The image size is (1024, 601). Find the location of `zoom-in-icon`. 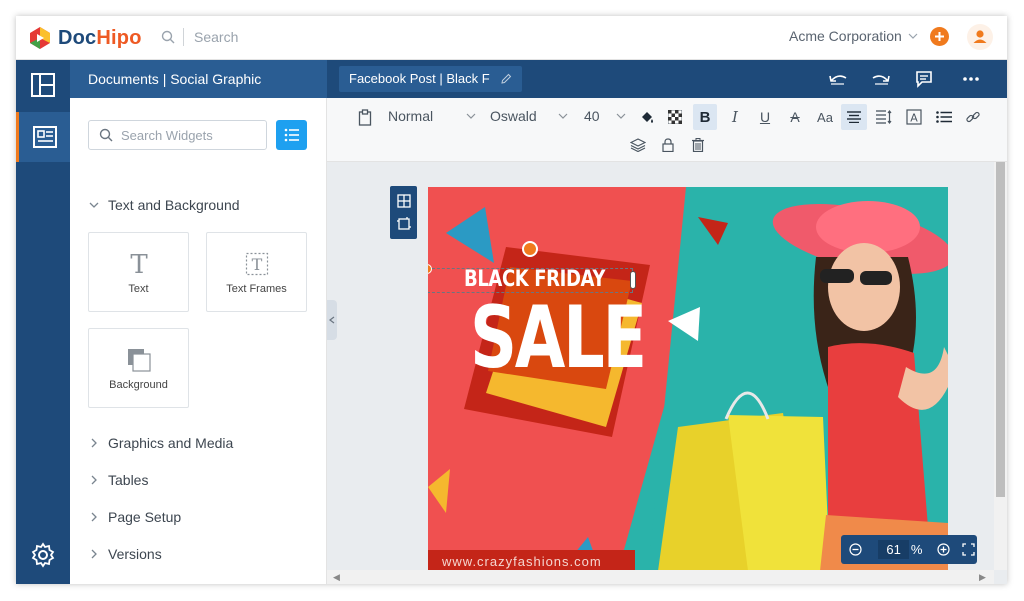

zoom-in-icon is located at coordinates (943, 549).